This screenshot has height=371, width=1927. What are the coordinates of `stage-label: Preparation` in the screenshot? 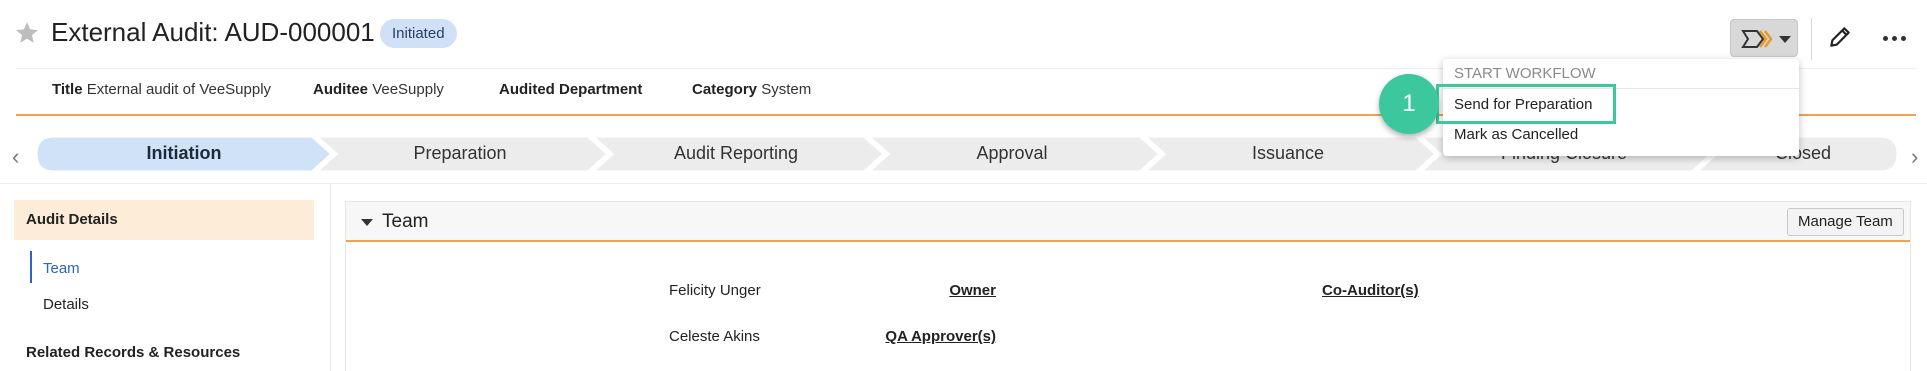 It's located at (460, 153).